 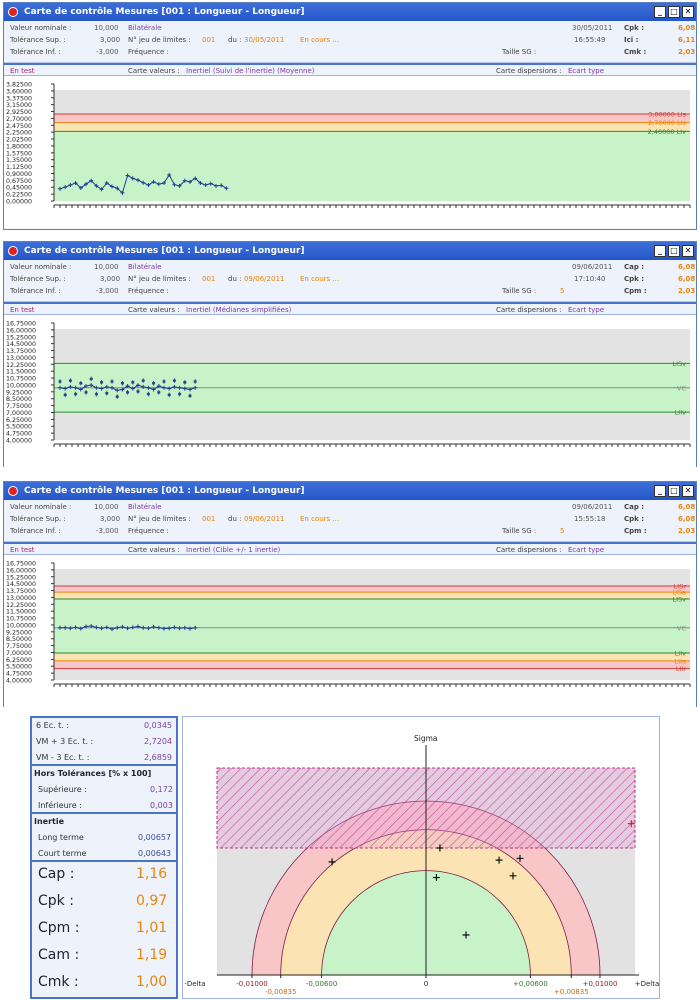 What do you see at coordinates (590, 40) in the screenshot?
I see `measure-time: 16:55:49` at bounding box center [590, 40].